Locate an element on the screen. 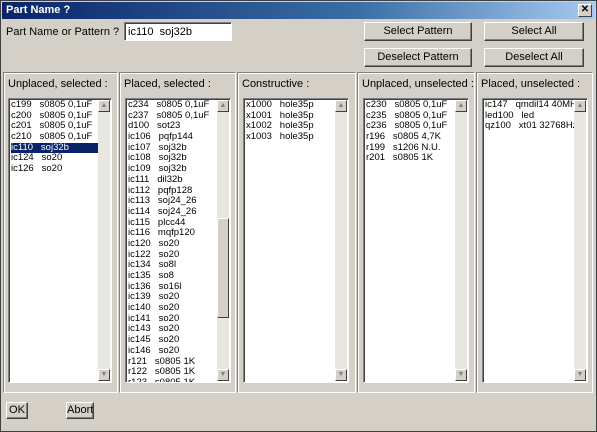  list-item: r123 s0805 1K is located at coordinates (178, 379).